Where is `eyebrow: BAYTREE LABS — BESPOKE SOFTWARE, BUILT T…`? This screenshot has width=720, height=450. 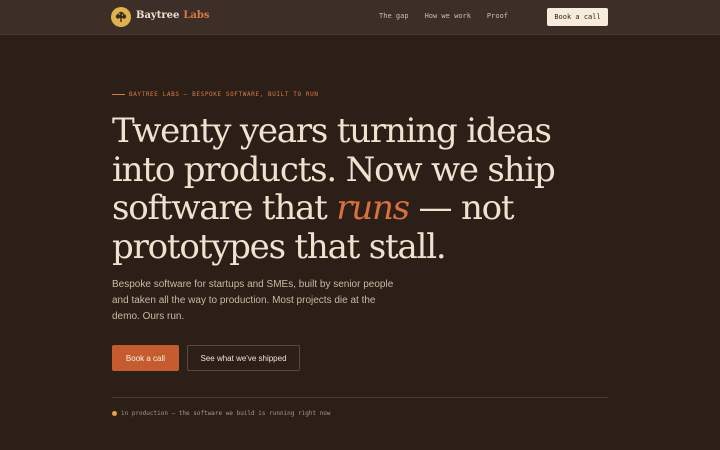
eyebrow: BAYTREE LABS — BESPOKE SOFTWARE, BUILT T… is located at coordinates (215, 94).